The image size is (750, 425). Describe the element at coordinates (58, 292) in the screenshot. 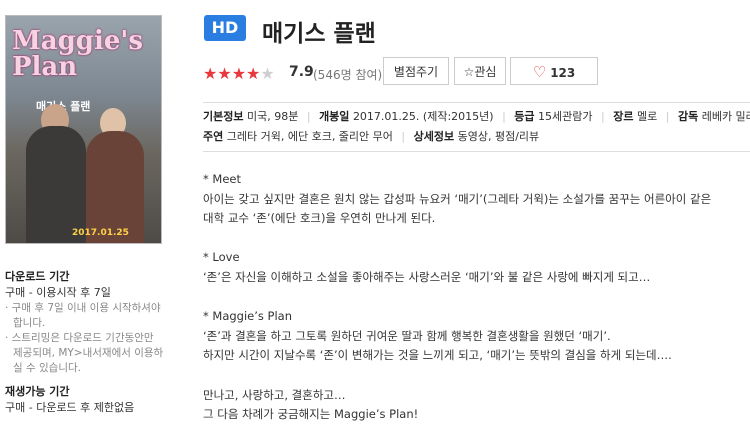

I see `download-period-line: 구매 - 이용시작 후 7일` at that location.